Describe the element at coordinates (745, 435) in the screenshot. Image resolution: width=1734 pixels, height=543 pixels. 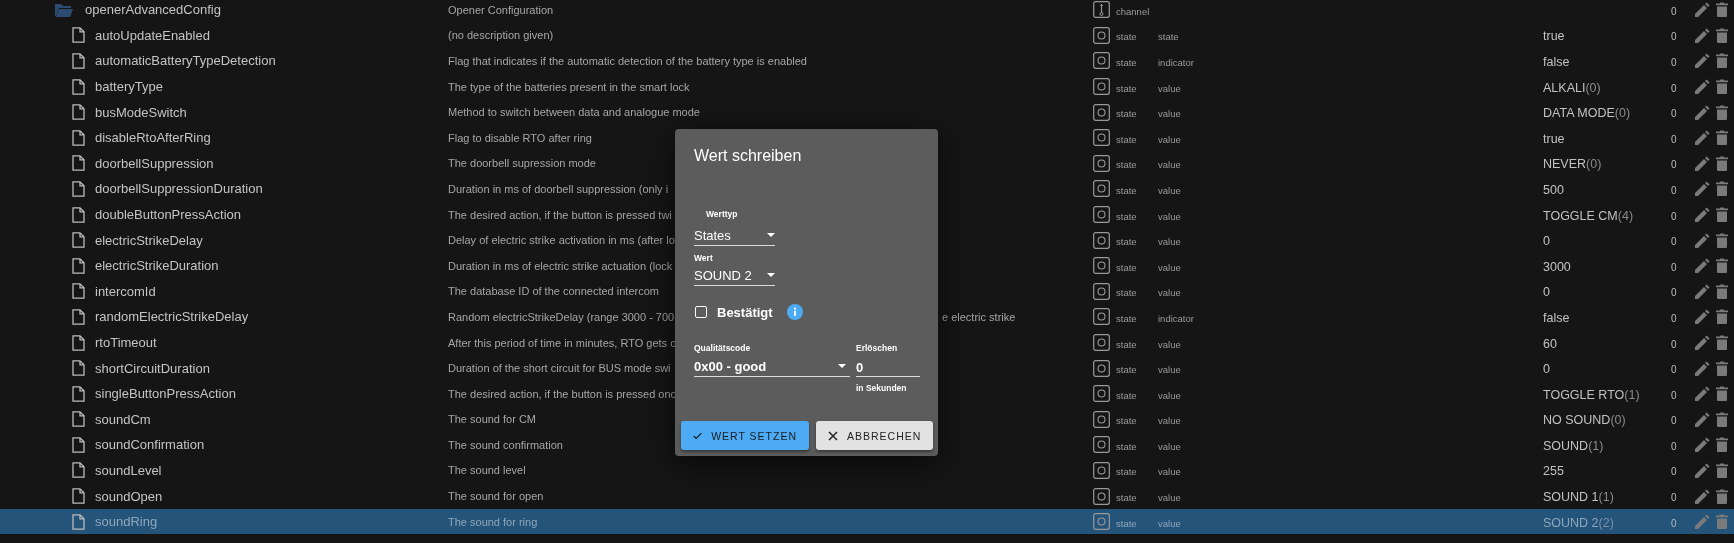
I see `set-value-button: WERT SETZEN` at that location.